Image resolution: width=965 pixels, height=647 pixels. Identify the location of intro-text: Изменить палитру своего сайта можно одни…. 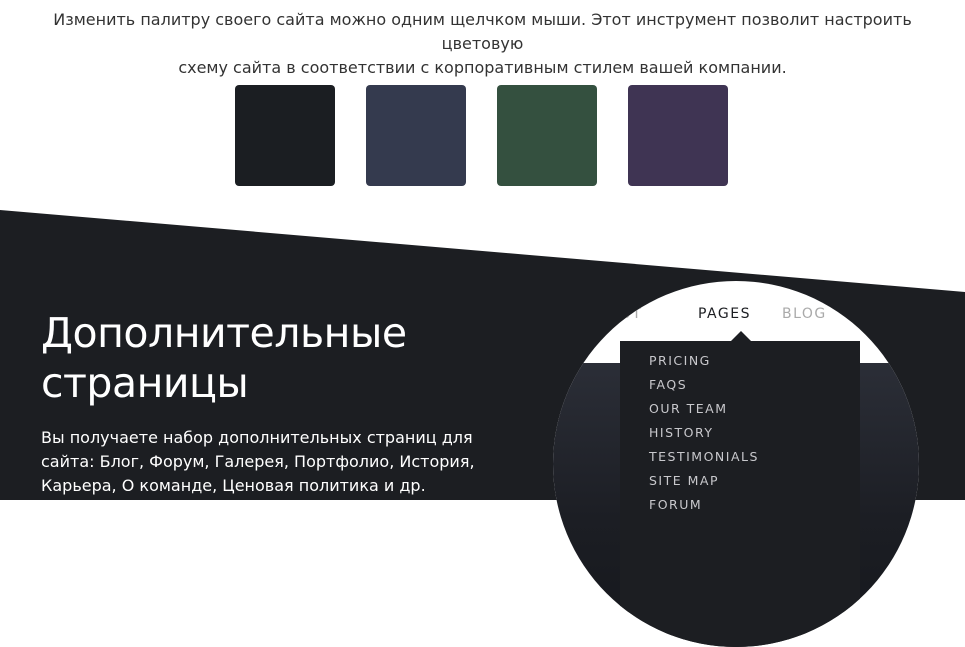
(482, 44).